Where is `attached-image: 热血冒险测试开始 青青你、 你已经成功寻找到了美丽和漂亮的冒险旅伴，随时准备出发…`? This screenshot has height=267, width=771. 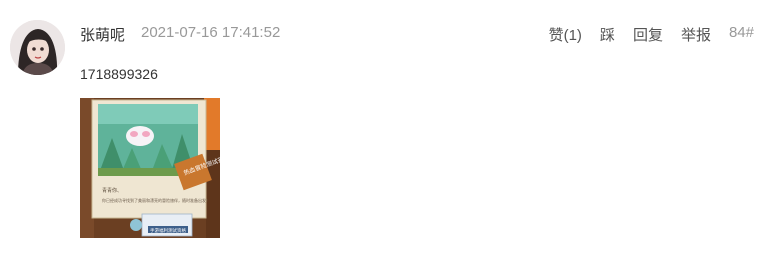 attached-image: 热血冒险测试开始 青青你、 你已经成功寻找到了美丽和漂亮的冒险旅伴，随时准备出发… is located at coordinates (150, 168).